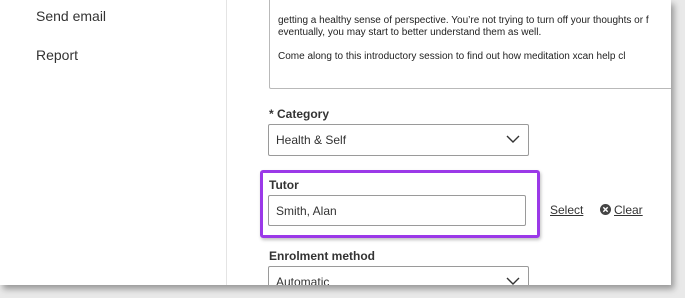  What do you see at coordinates (57, 55) in the screenshot?
I see `sidebar-item-report: Report` at bounding box center [57, 55].